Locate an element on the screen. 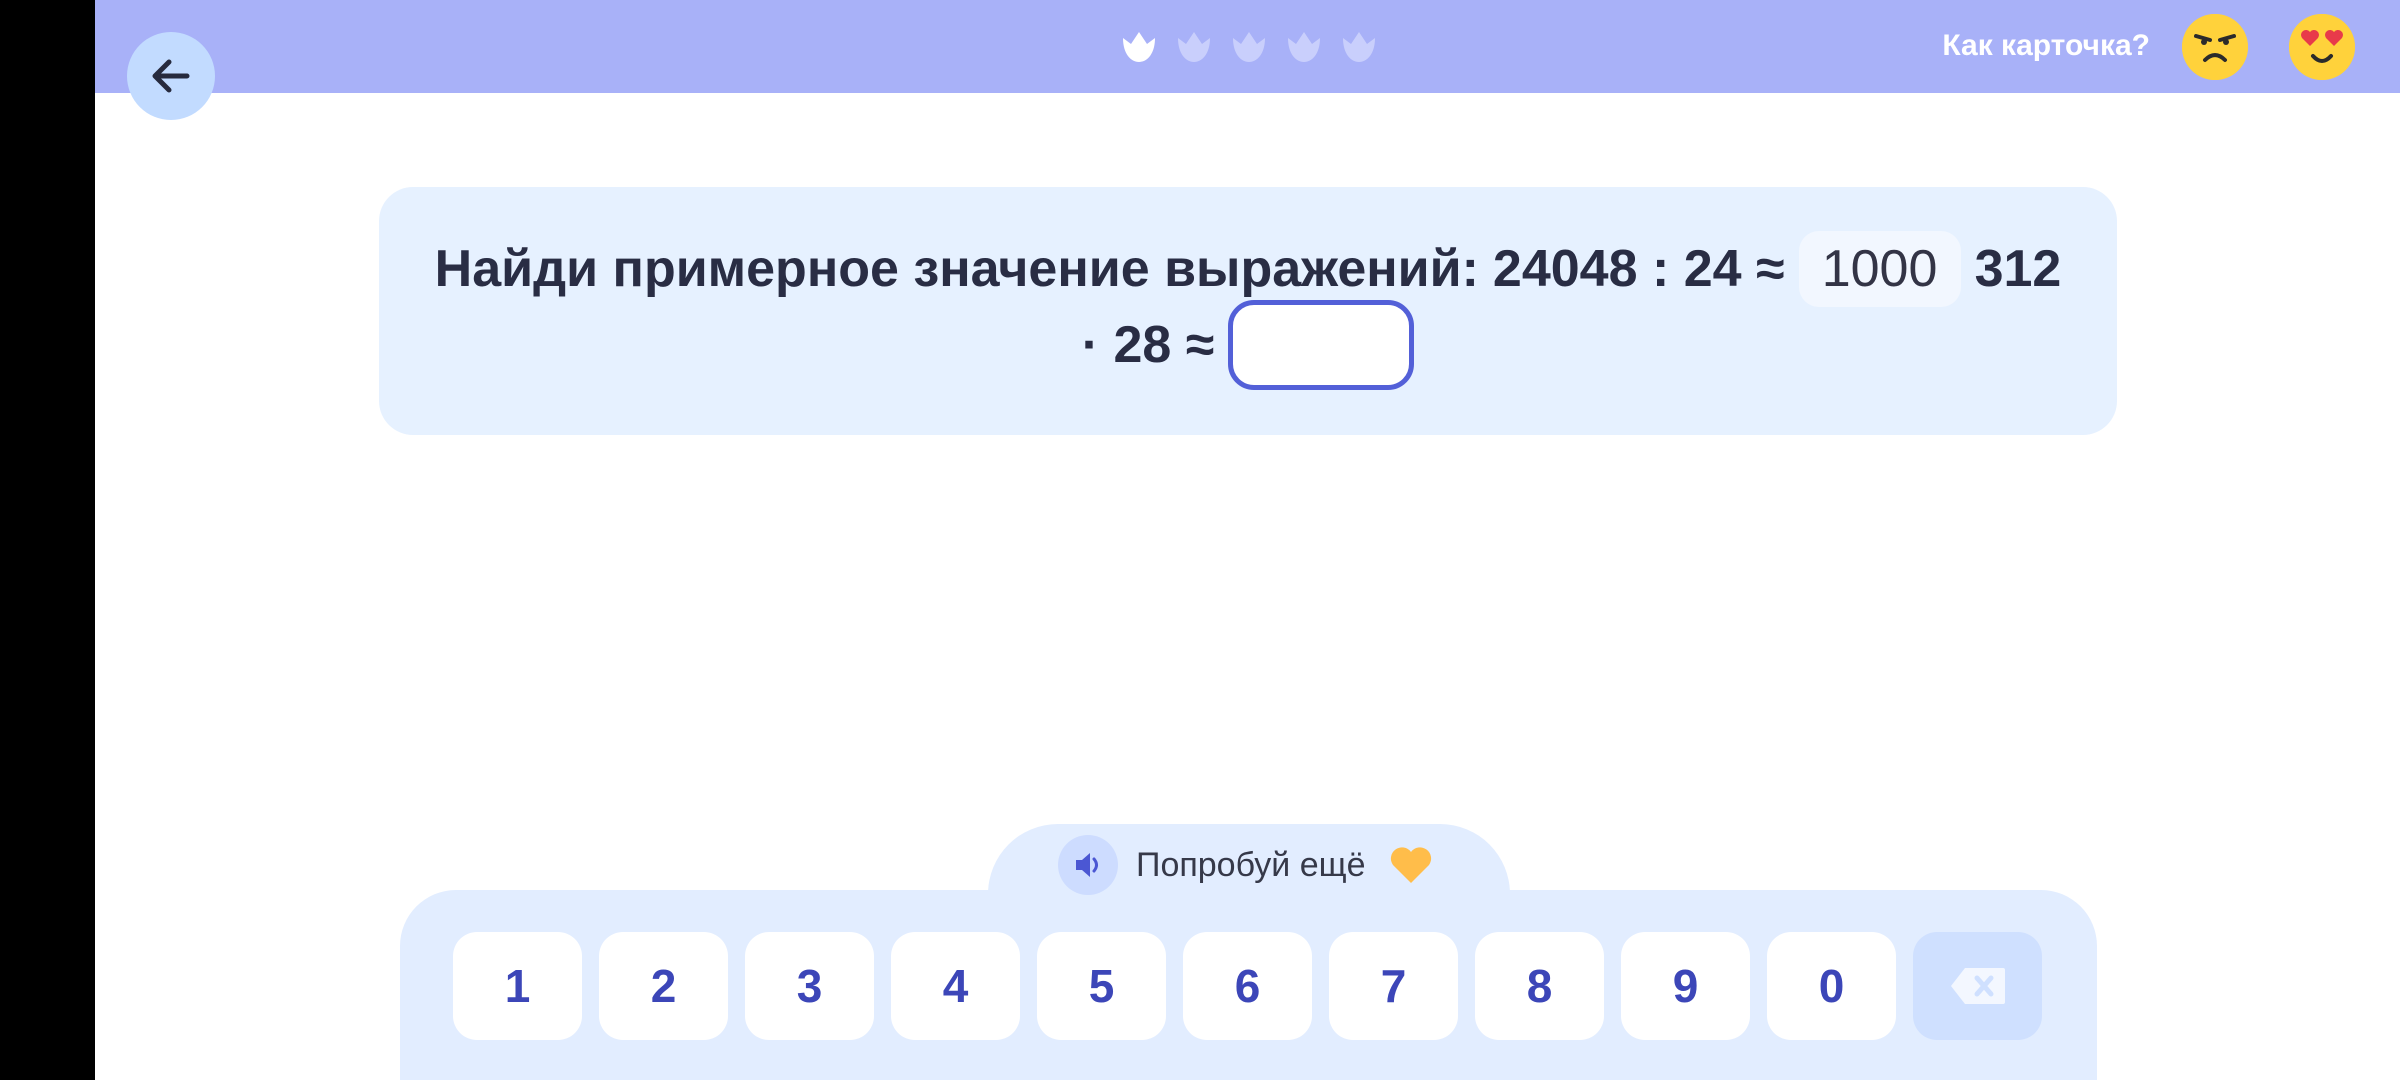 The width and height of the screenshot is (2400, 1080). expression-1: 24048 : 24 ≈ is located at coordinates (1638, 269).